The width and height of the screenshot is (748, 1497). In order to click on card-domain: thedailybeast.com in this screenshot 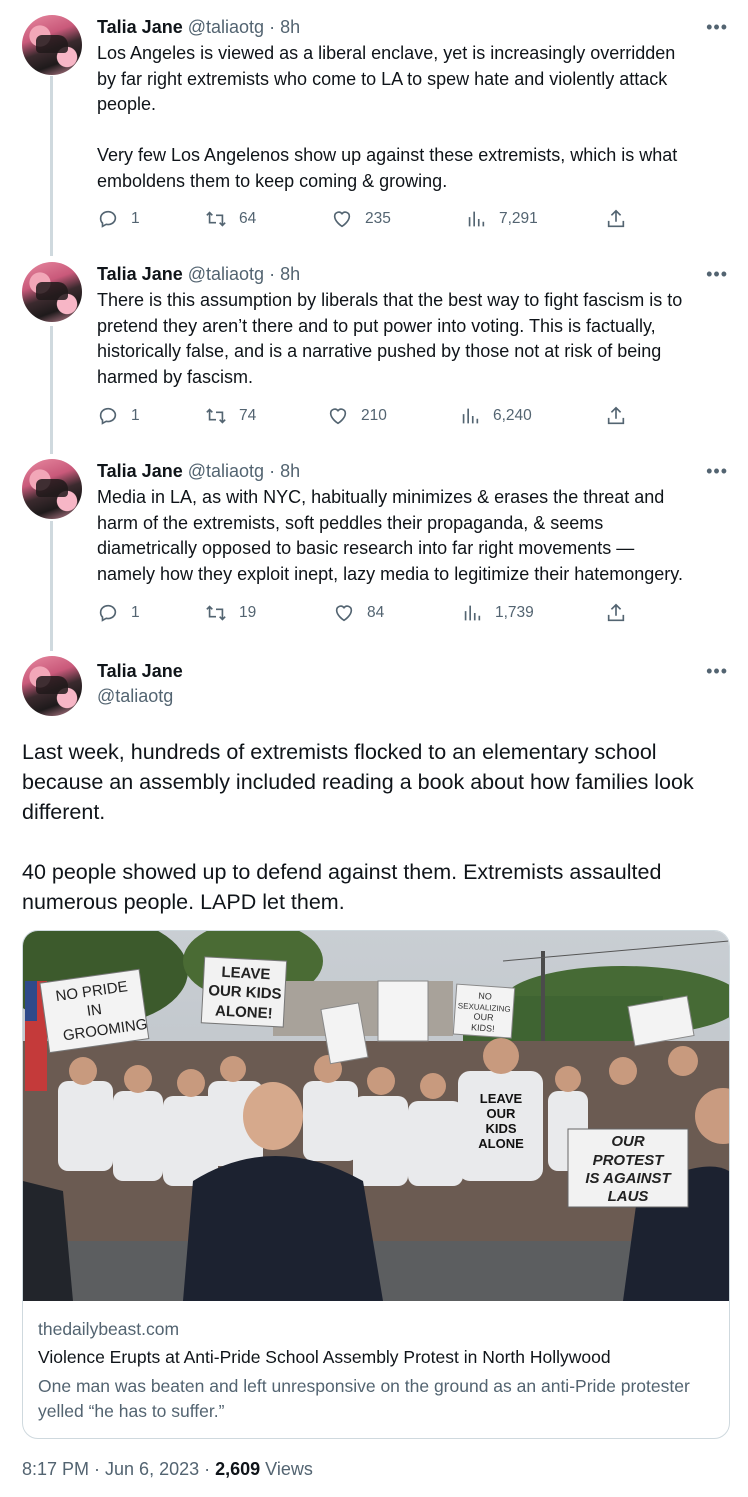, I will do `click(109, 1329)`.